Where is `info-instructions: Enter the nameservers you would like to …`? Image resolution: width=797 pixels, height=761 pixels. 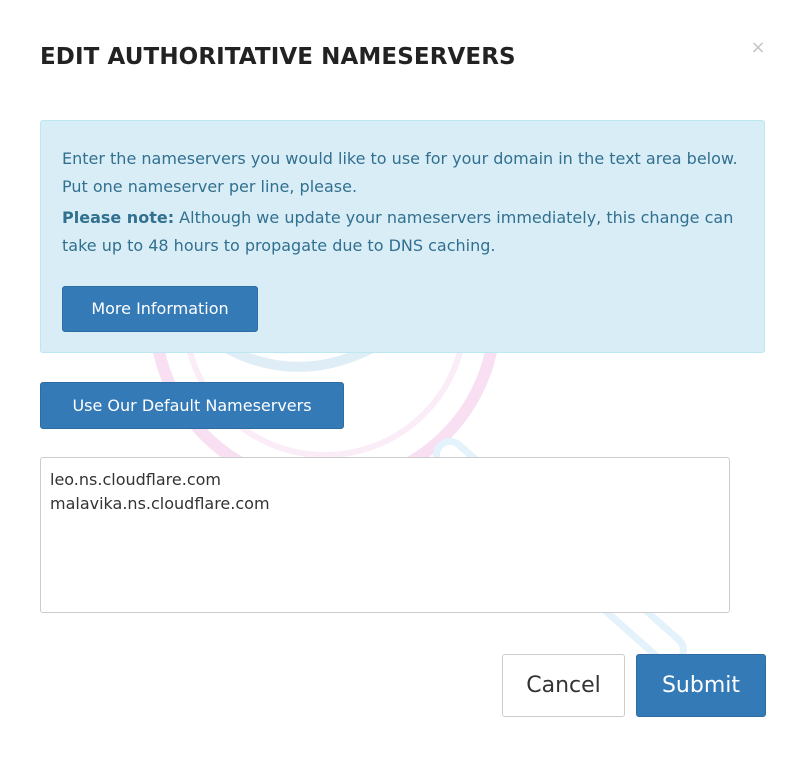
info-instructions: Enter the nameservers you would like to … is located at coordinates (400, 172).